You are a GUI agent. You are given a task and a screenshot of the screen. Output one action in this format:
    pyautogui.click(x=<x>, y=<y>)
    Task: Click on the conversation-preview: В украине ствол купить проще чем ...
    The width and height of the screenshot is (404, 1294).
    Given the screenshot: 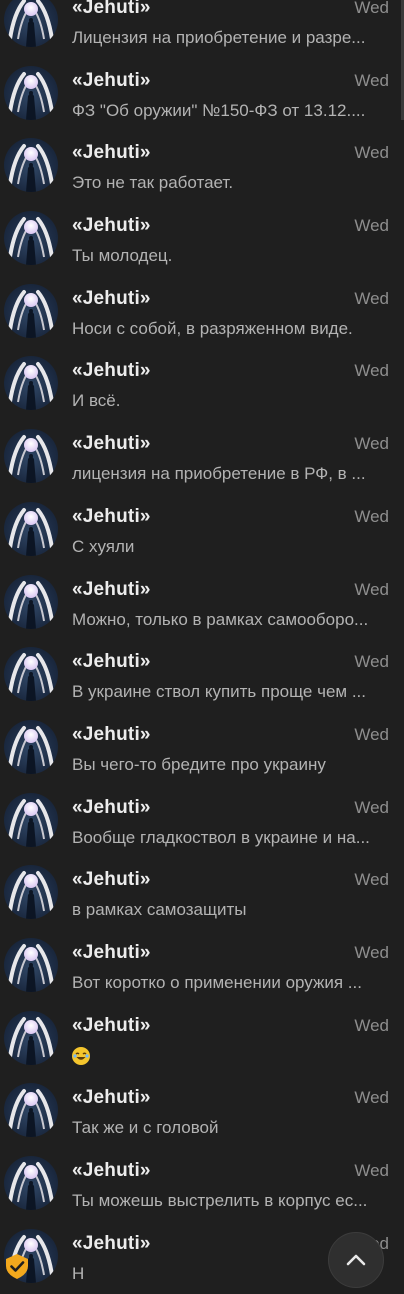 What is the action you would take?
    pyautogui.click(x=219, y=692)
    